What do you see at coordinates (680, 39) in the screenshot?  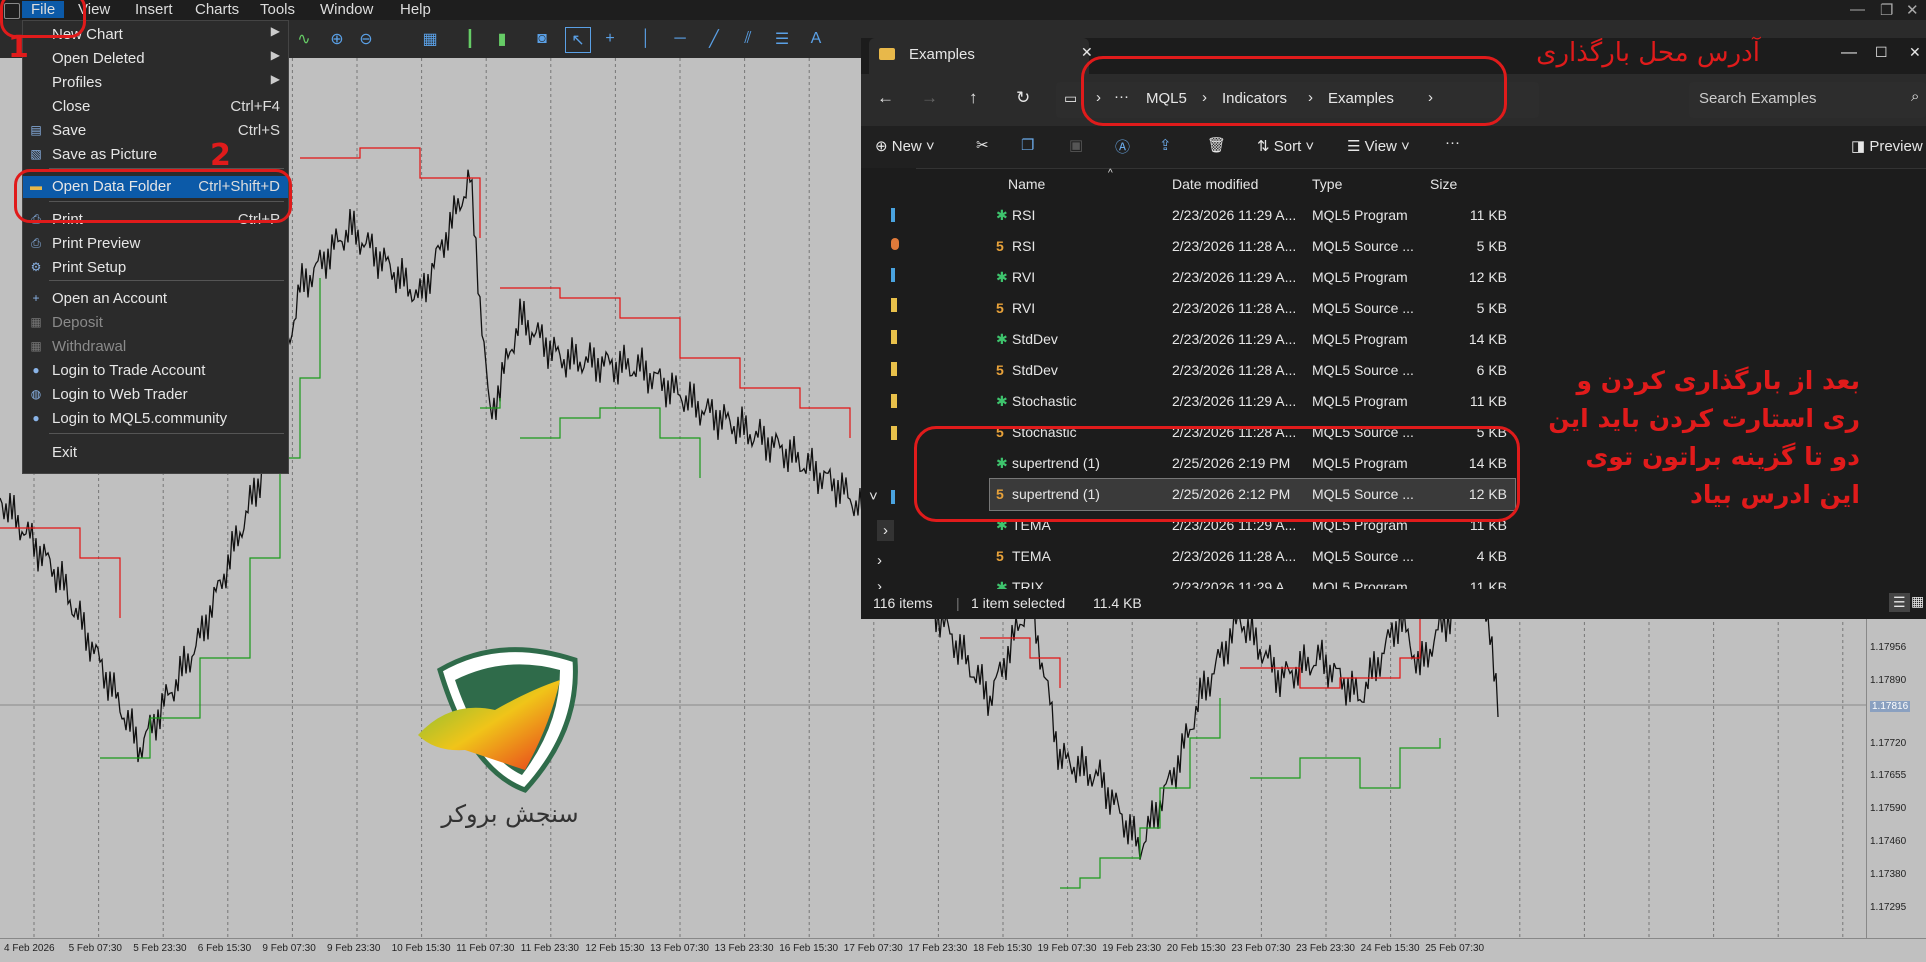 I see `horizontal-line-icon: ─` at bounding box center [680, 39].